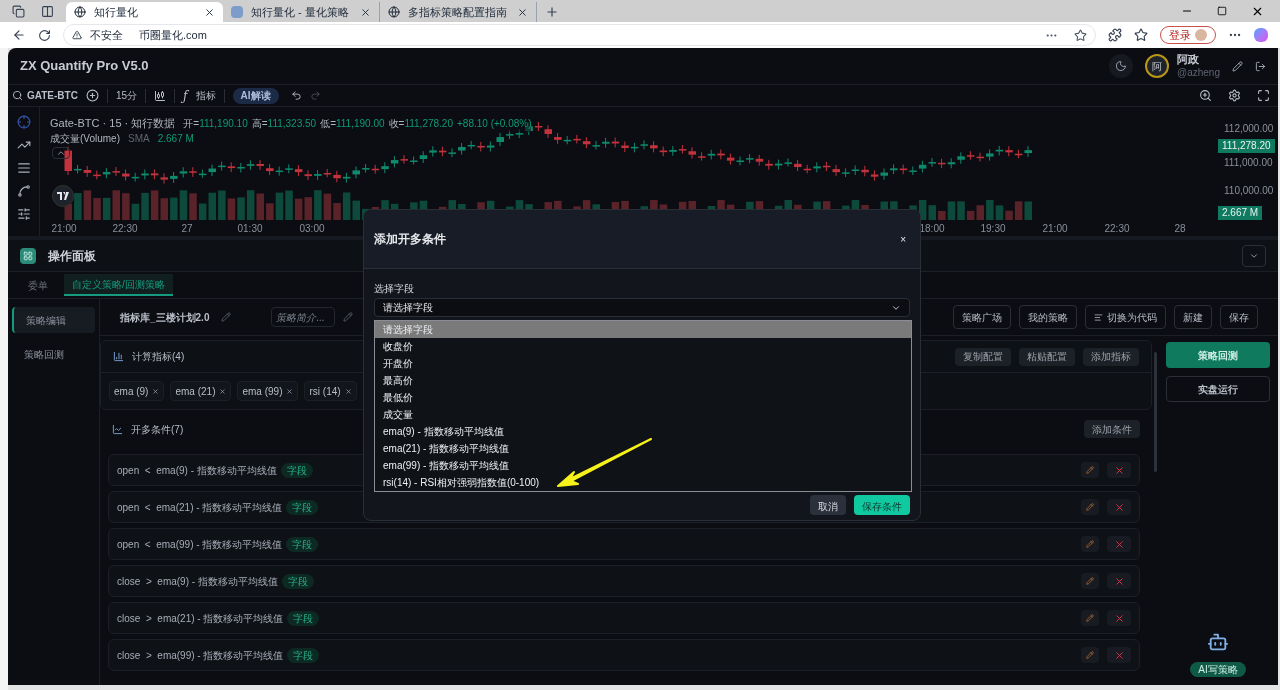 This screenshot has height=690, width=1280. Describe the element at coordinates (643, 363) in the screenshot. I see `dropdown-option: 开盘价` at that location.